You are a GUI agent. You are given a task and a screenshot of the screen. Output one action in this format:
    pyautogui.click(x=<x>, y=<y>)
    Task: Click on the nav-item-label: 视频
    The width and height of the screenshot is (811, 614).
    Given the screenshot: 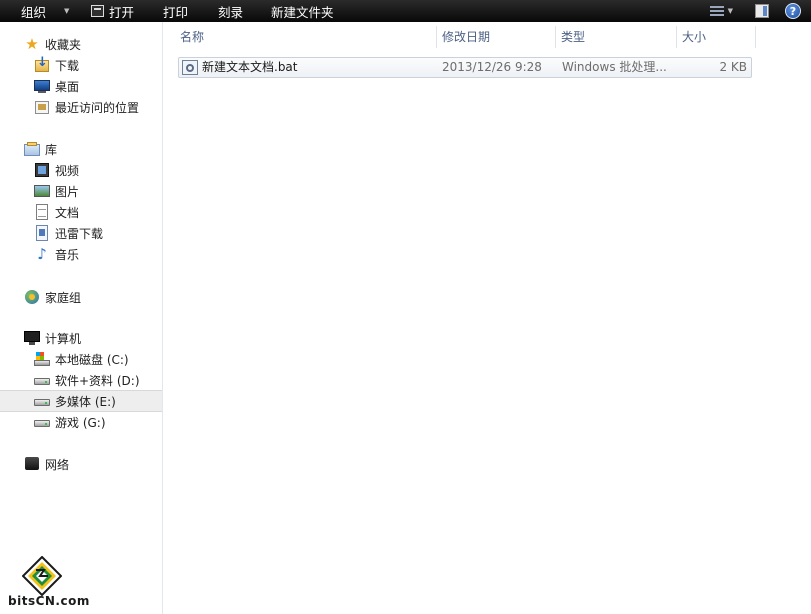 What is the action you would take?
    pyautogui.click(x=67, y=170)
    